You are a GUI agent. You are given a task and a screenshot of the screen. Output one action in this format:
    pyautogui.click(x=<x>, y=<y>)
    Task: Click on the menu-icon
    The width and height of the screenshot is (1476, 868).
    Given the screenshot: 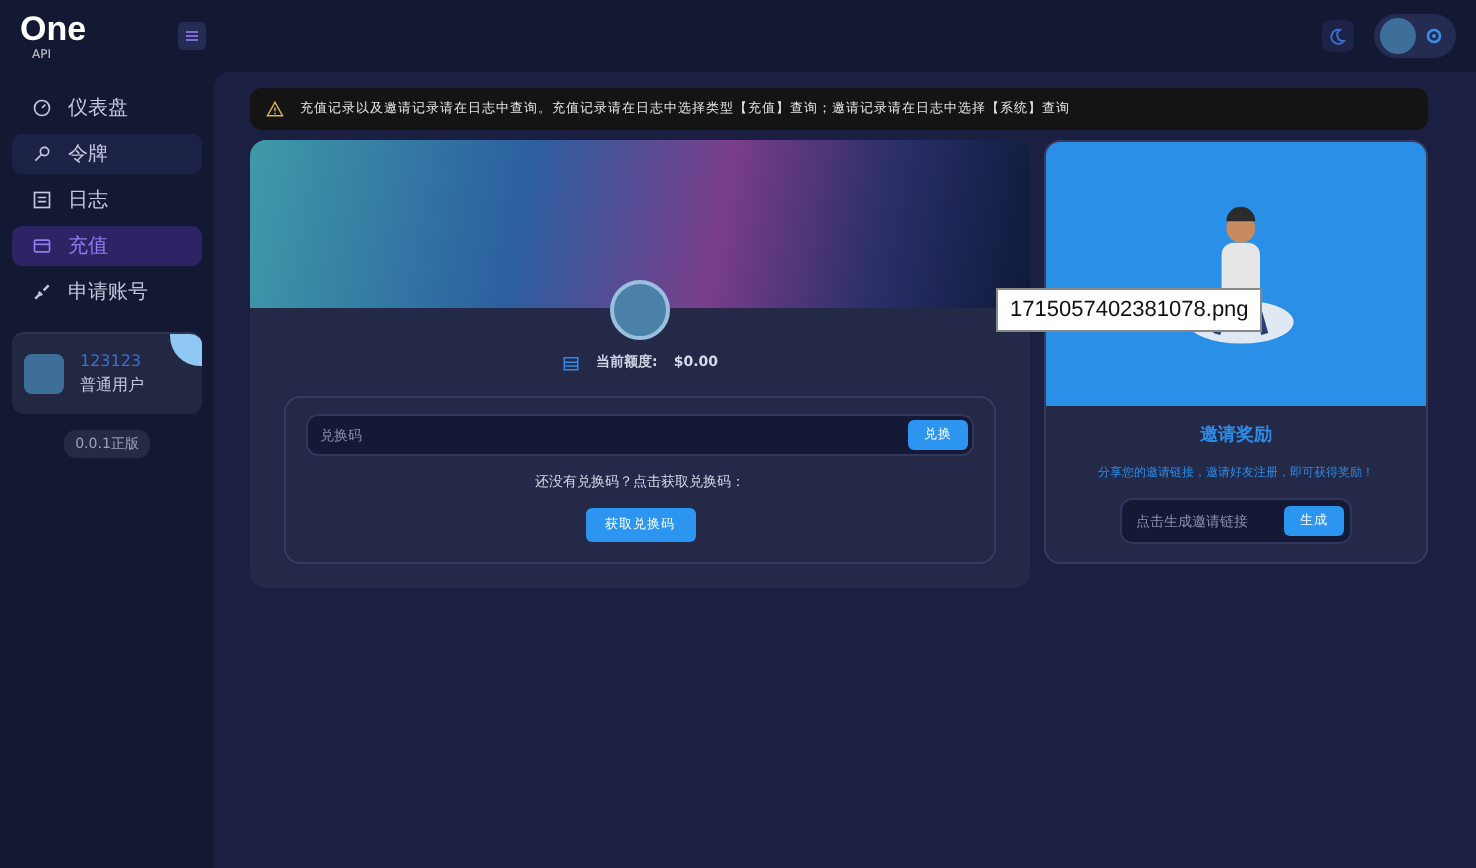 What is the action you would take?
    pyautogui.click(x=192, y=36)
    